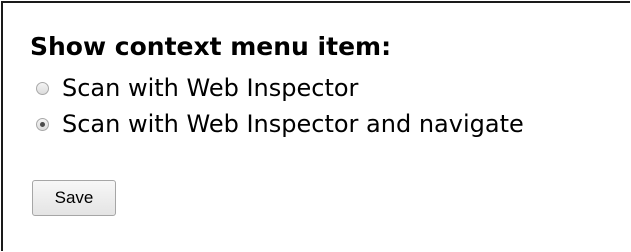 The height and width of the screenshot is (252, 631). I want to click on context-menu-heading: Show context menu item:, so click(211, 46).